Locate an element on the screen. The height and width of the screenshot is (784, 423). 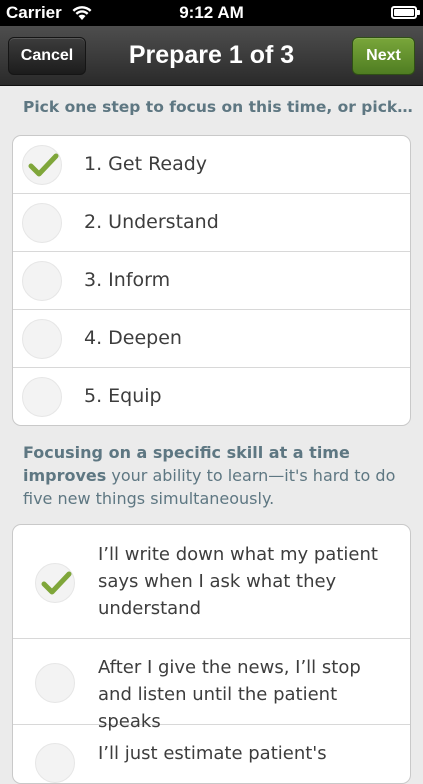
step-label: 3. Inform is located at coordinates (127, 280).